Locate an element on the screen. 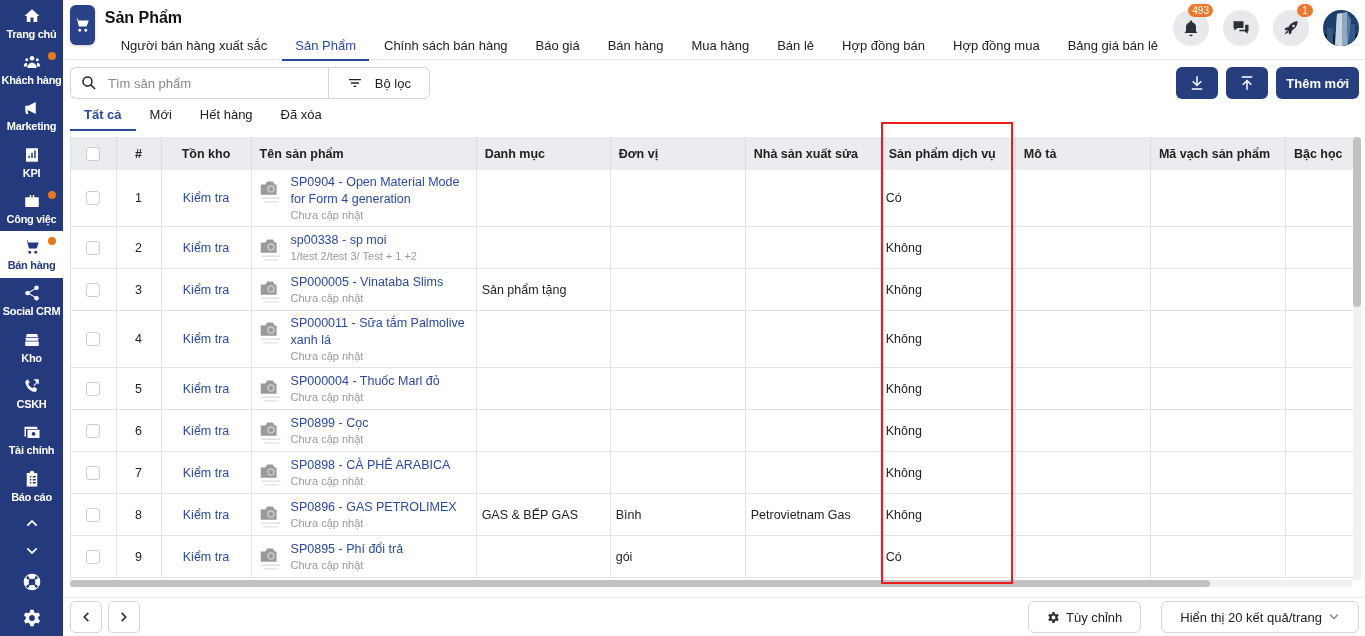 The width and height of the screenshot is (1365, 636). nav-tab: Hợp đồng bán is located at coordinates (884, 49).